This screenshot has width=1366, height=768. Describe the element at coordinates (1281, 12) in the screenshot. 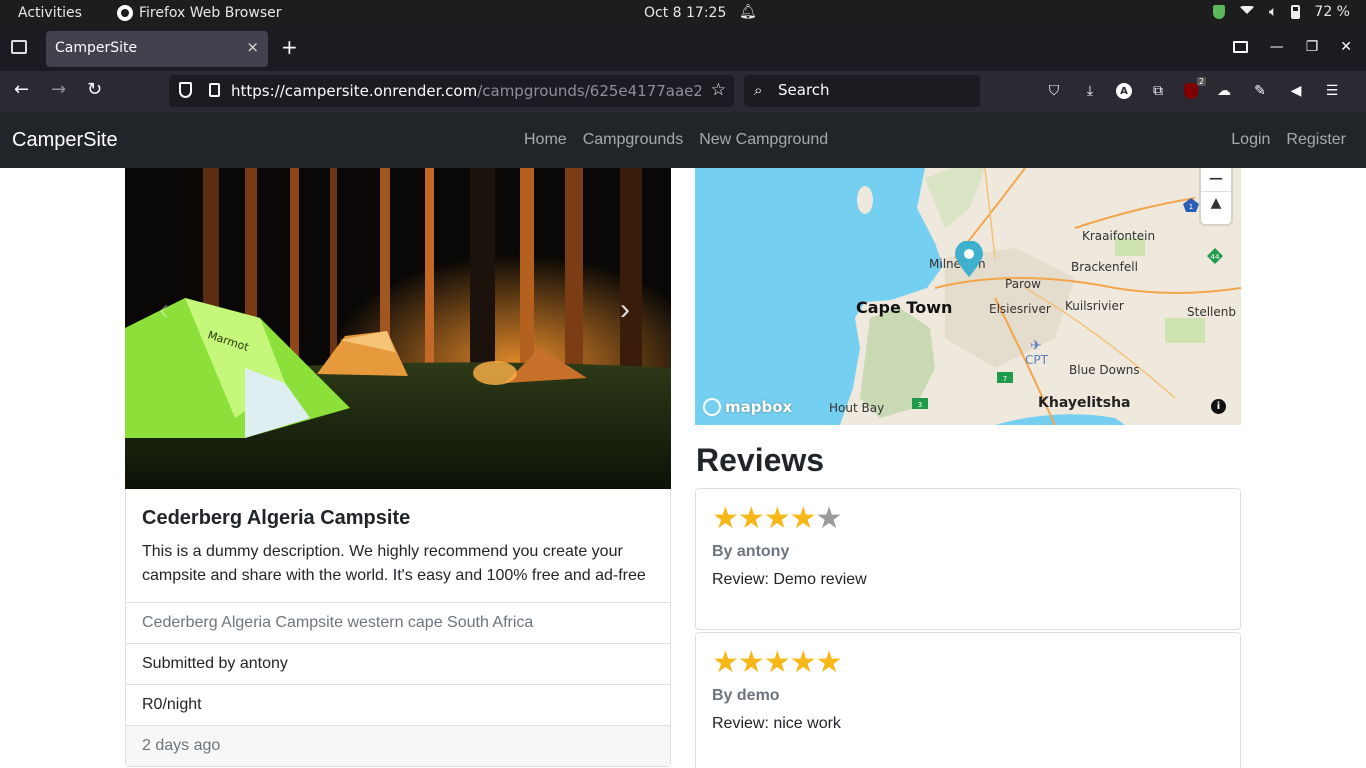

I see `system-tray: 🔈︎ 72 %` at that location.